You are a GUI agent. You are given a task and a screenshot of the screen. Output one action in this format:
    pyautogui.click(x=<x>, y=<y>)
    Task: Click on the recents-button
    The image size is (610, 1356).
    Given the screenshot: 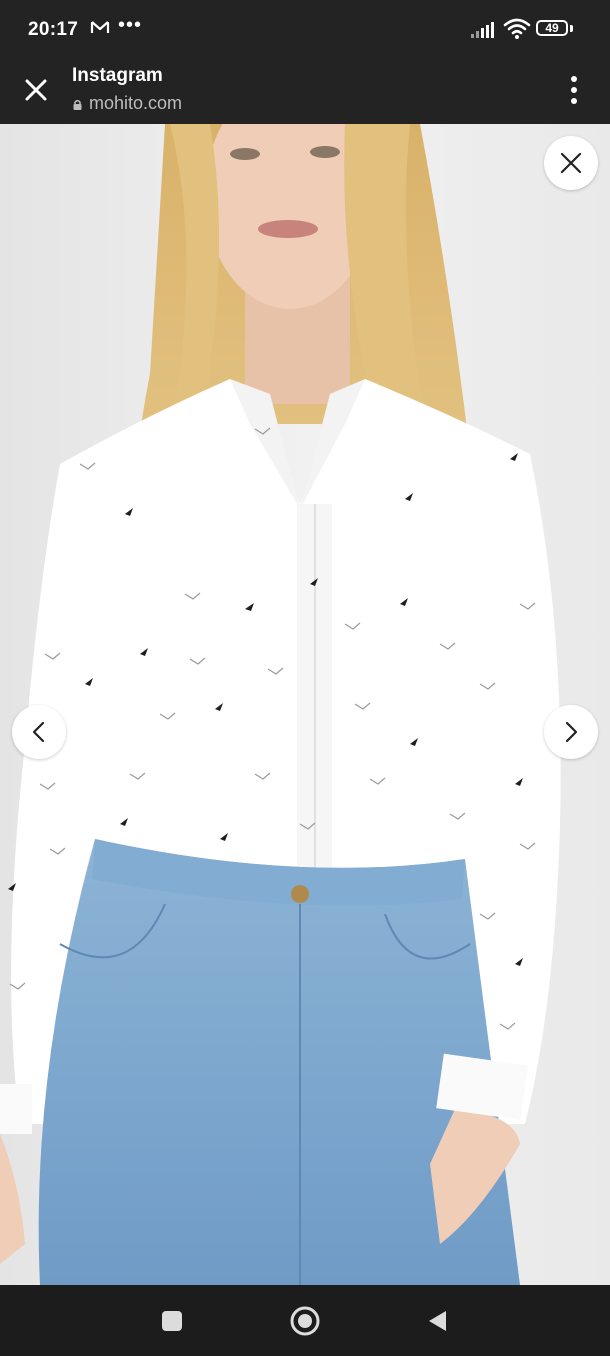 What is the action you would take?
    pyautogui.click(x=172, y=1323)
    